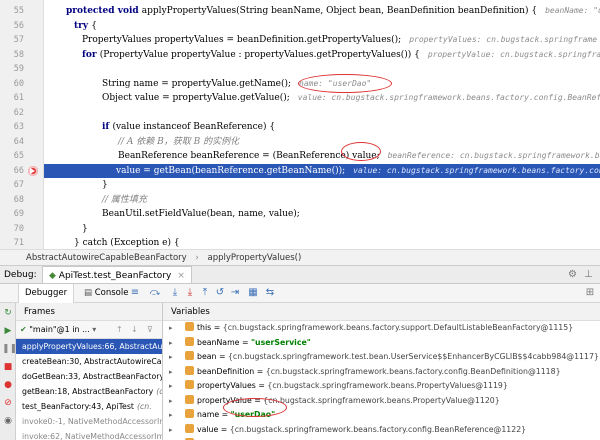 The image size is (600, 440). Describe the element at coordinates (12, 200) in the screenshot. I see `line-number: 68` at that location.